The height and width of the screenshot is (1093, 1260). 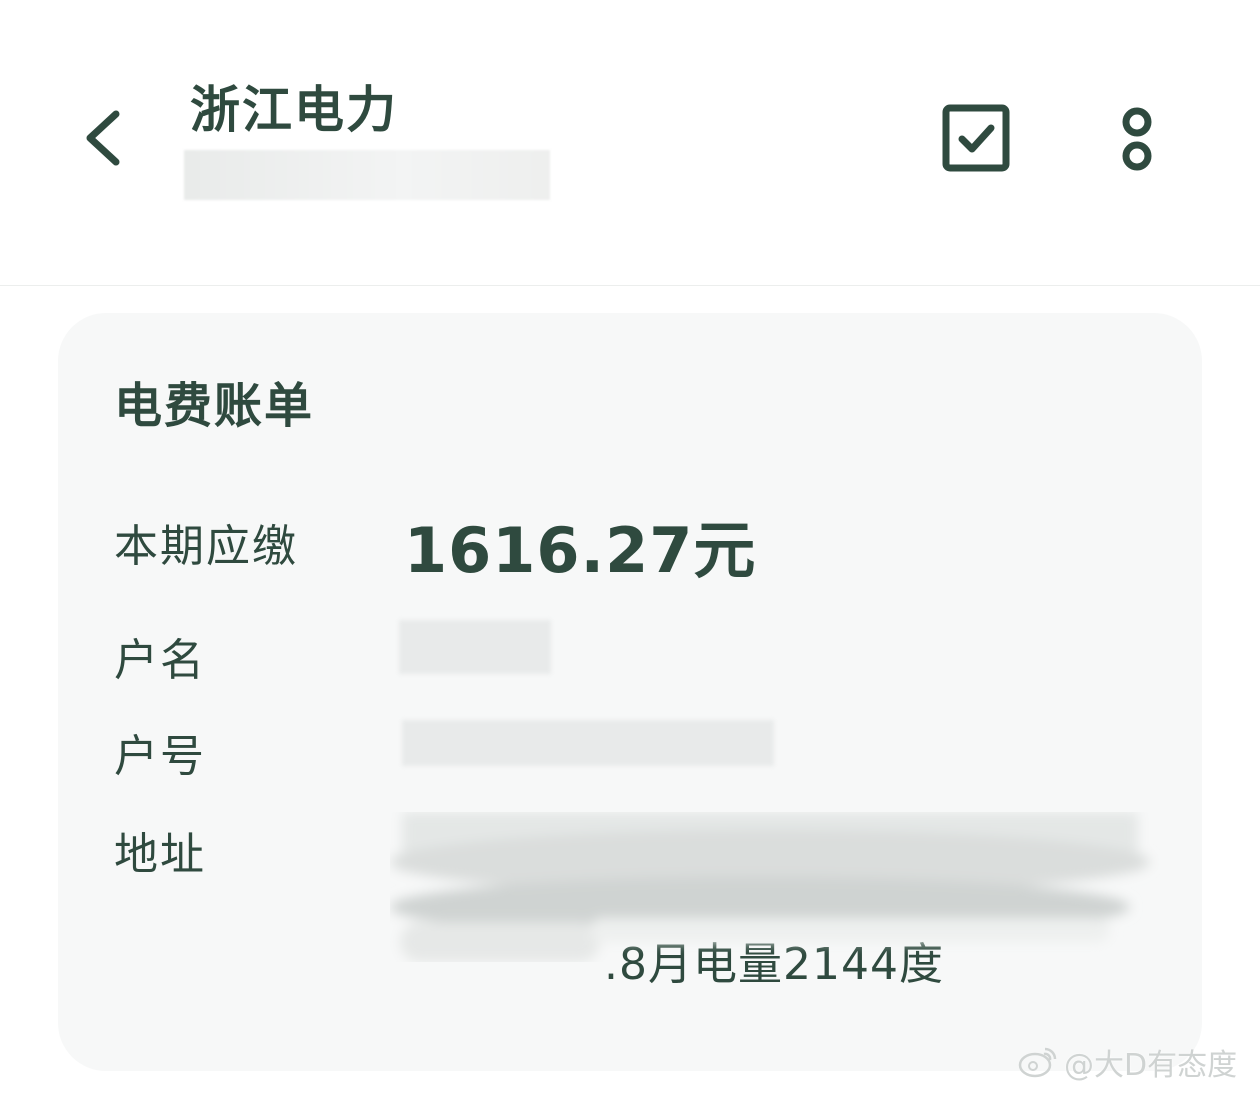 I want to click on weibo-icon, so click(x=1037, y=1062).